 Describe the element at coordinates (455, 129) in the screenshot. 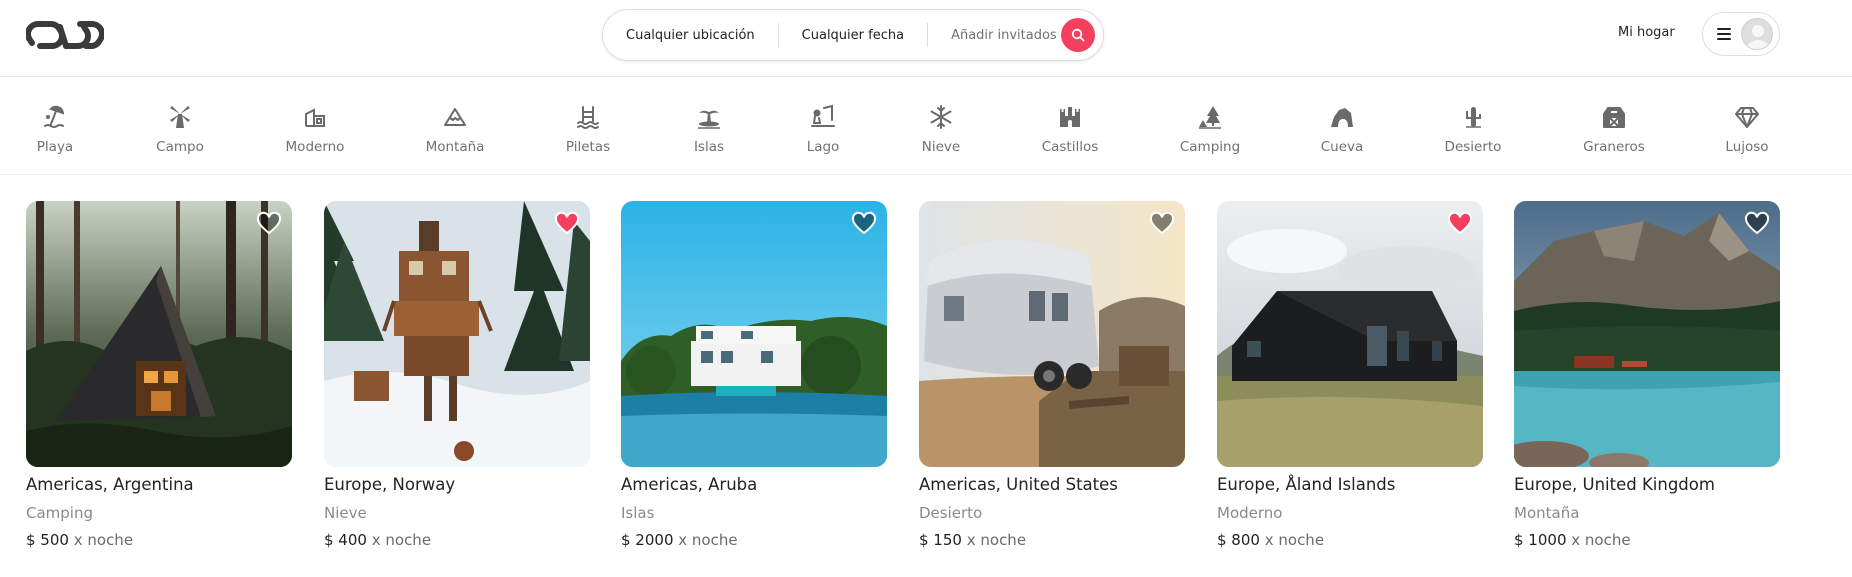

I see `category-montana: Montaña` at that location.